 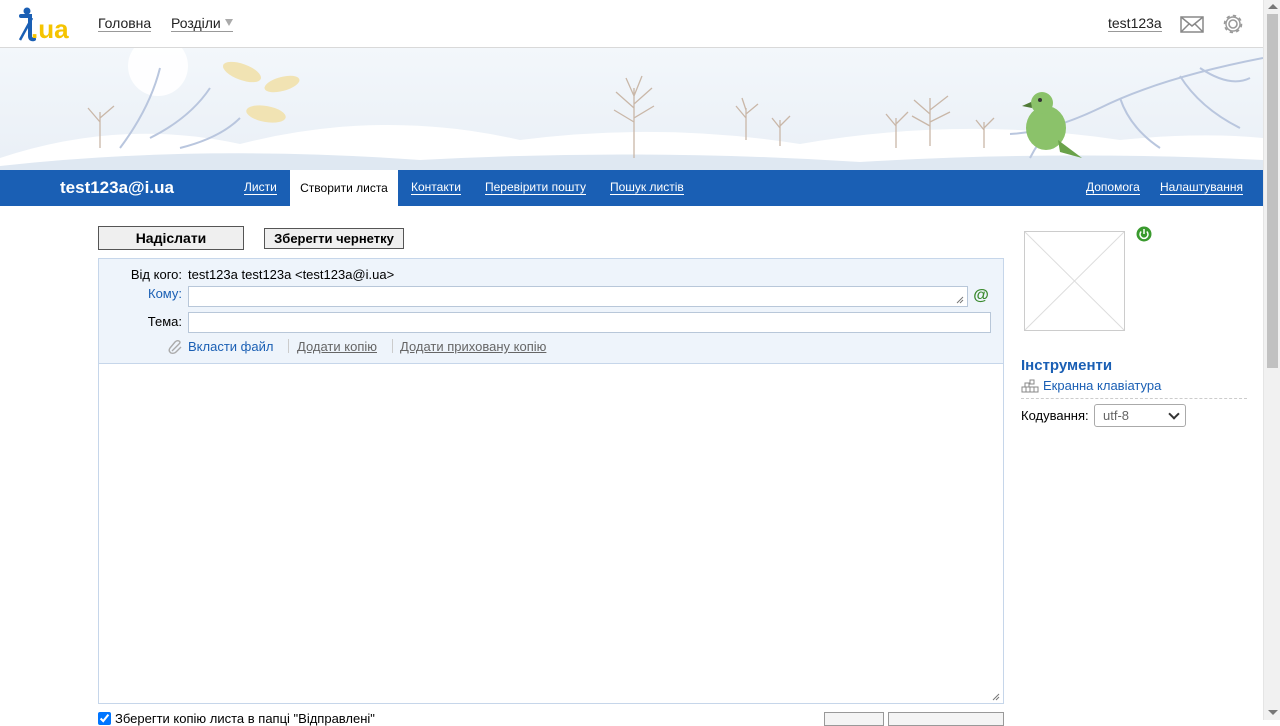 I want to click on attach-file-link: Вкласти файл, so click(x=230, y=346).